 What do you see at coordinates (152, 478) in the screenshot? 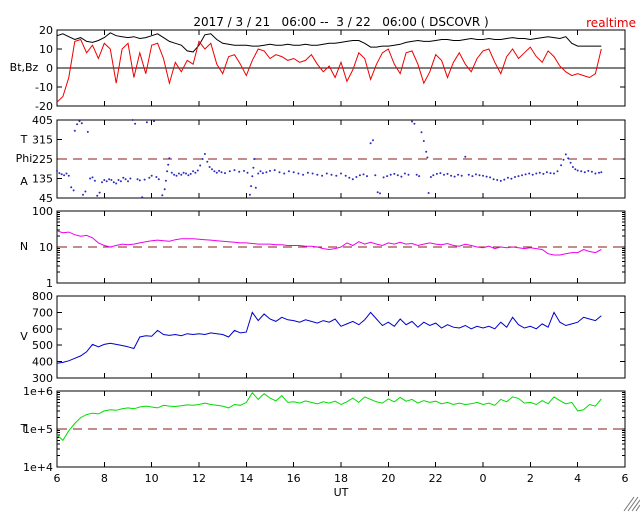
I see `x-tick-label: 10` at bounding box center [152, 478].